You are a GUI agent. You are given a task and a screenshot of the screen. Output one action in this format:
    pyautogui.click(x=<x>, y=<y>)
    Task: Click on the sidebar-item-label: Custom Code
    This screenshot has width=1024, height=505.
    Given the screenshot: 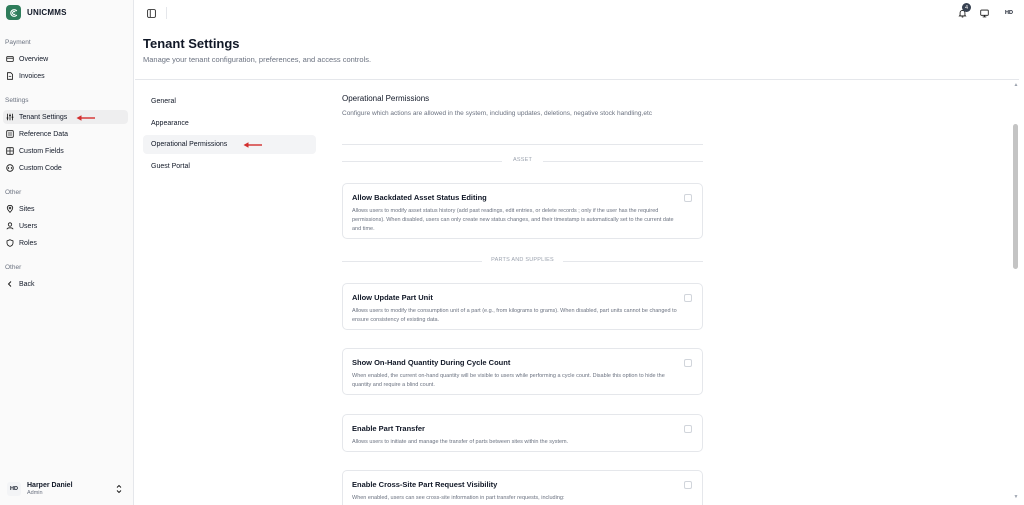 What is the action you would take?
    pyautogui.click(x=40, y=168)
    